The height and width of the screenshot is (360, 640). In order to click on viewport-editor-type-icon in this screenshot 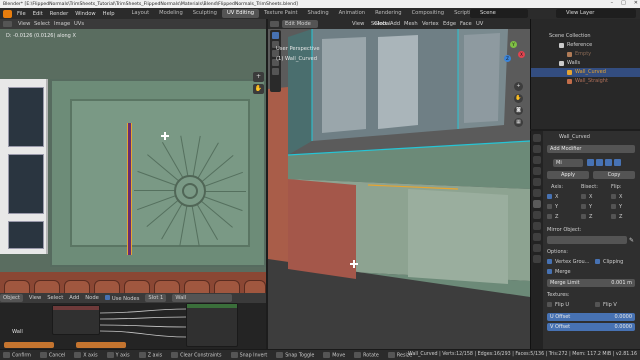, I will do `click(274, 24)`.